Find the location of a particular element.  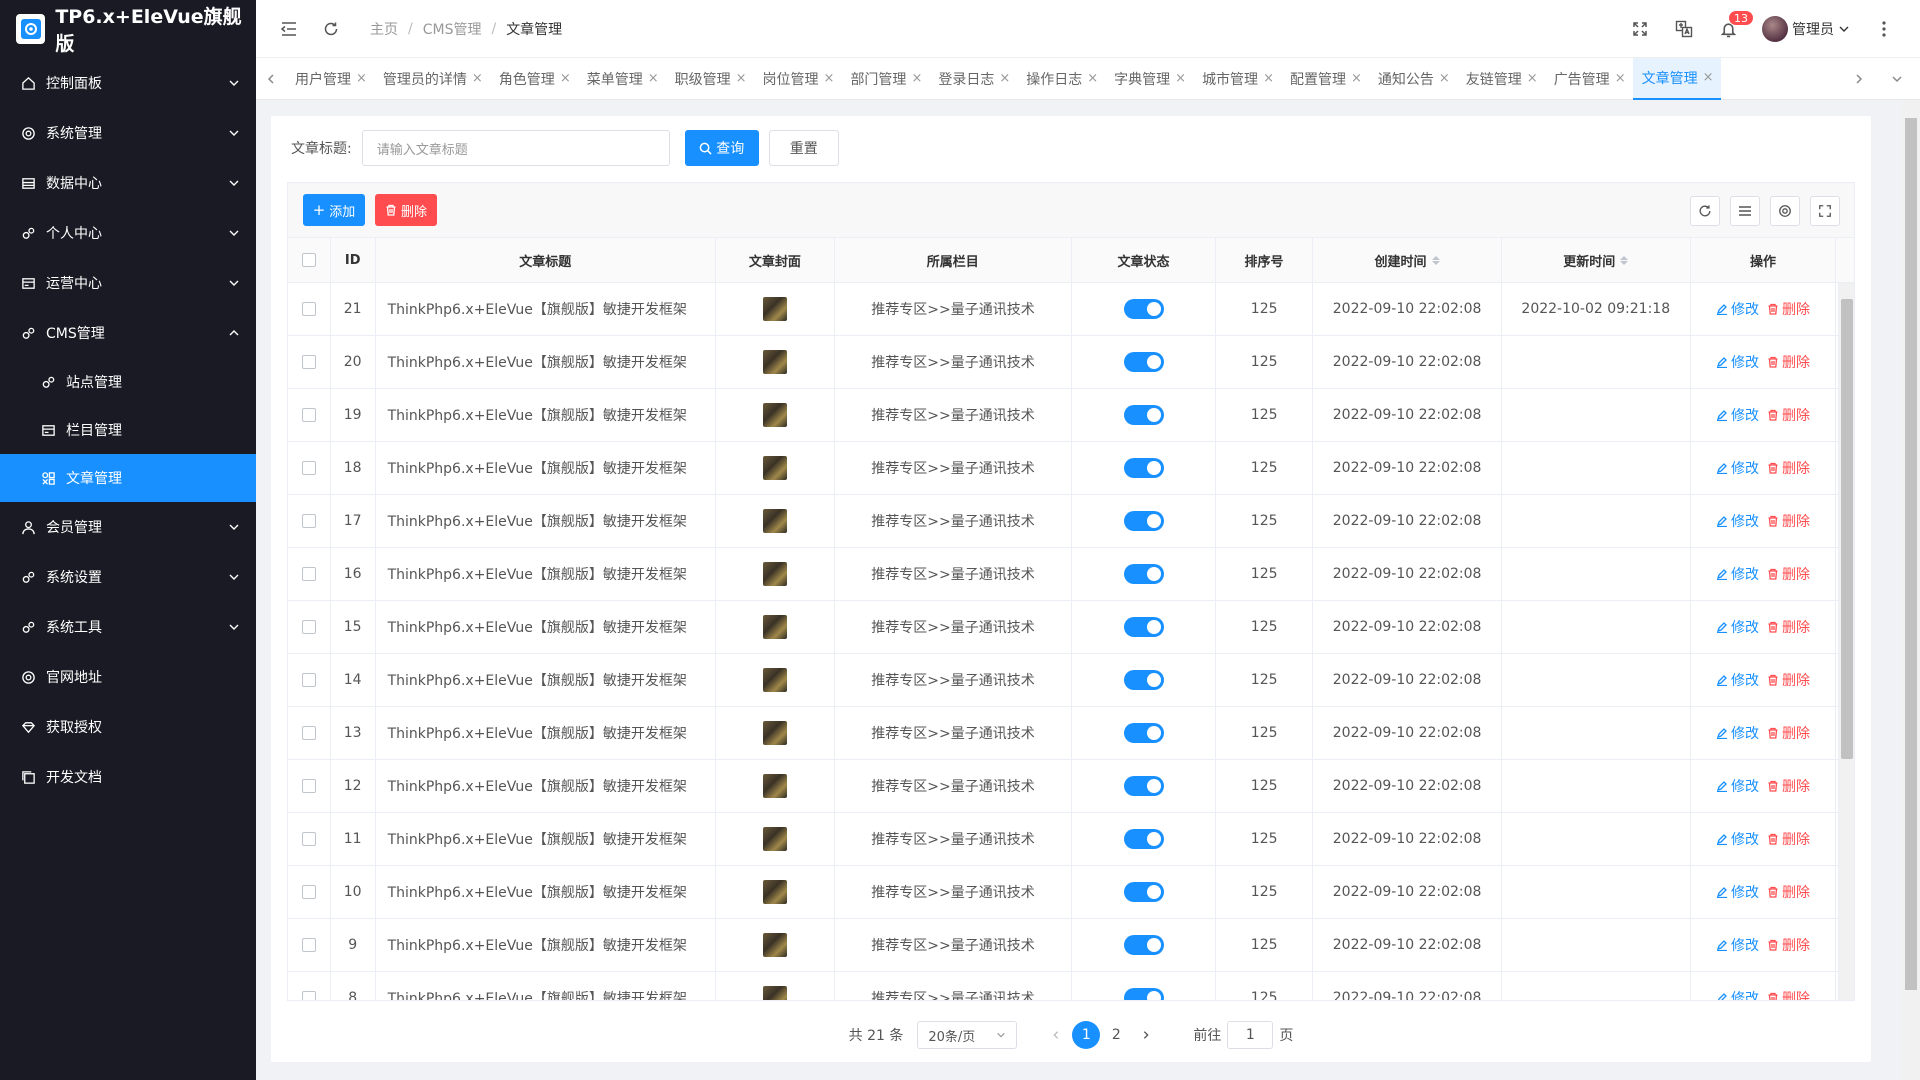

fullscreen-icon is located at coordinates (1640, 29).